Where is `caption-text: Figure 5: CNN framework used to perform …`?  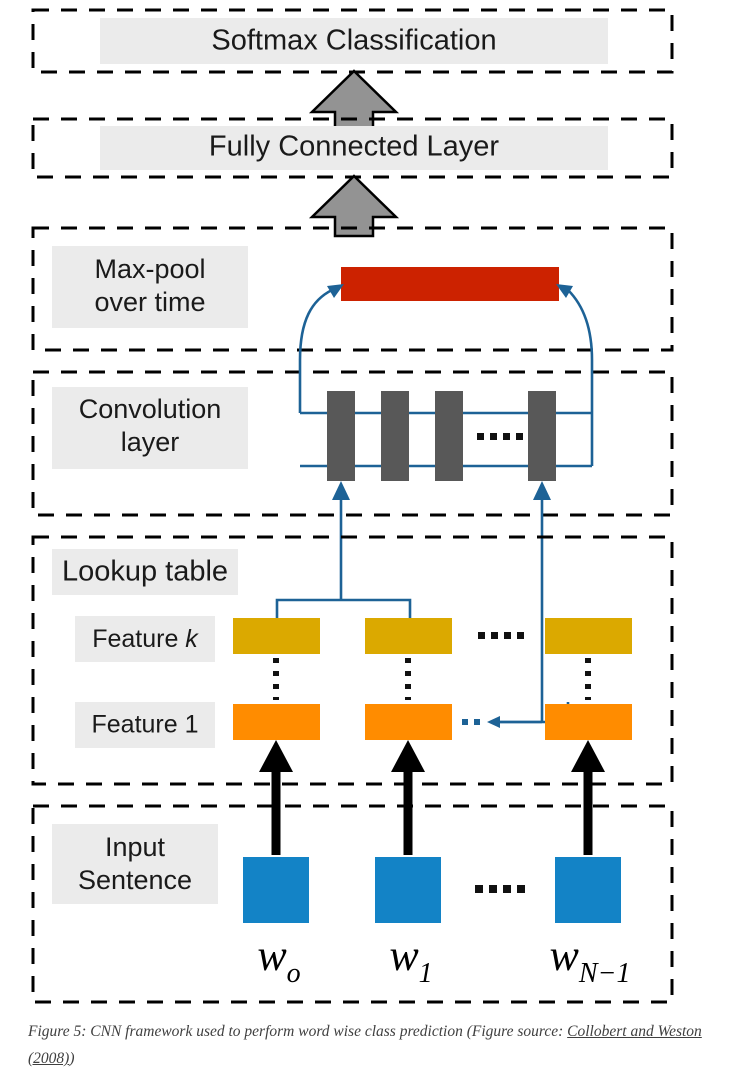 caption-text: Figure 5: CNN framework used to perform … is located at coordinates (298, 1031).